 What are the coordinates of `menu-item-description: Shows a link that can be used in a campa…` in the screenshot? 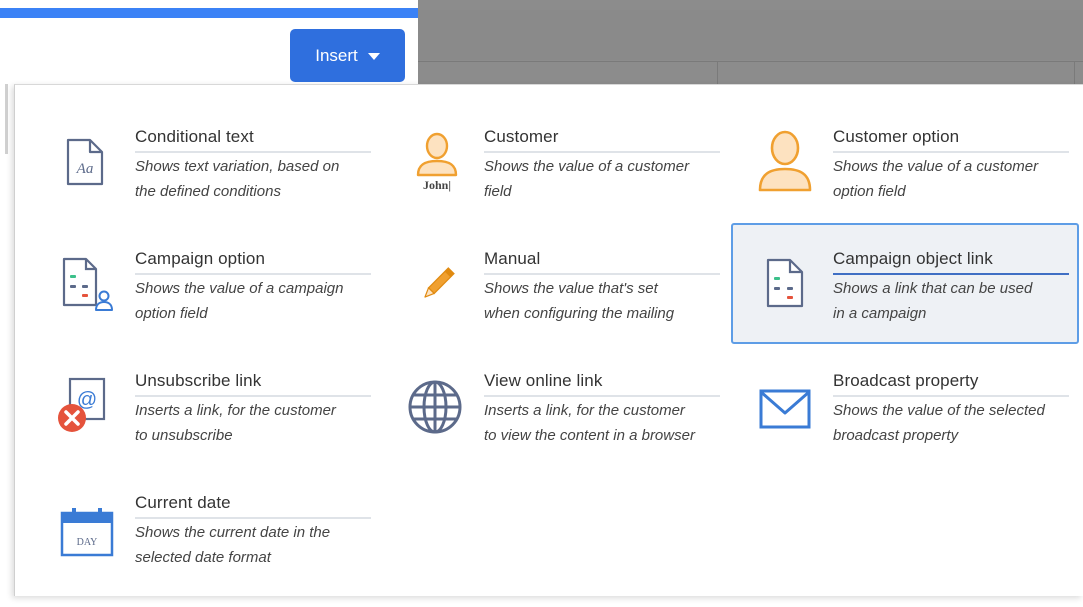 It's located at (933, 301).